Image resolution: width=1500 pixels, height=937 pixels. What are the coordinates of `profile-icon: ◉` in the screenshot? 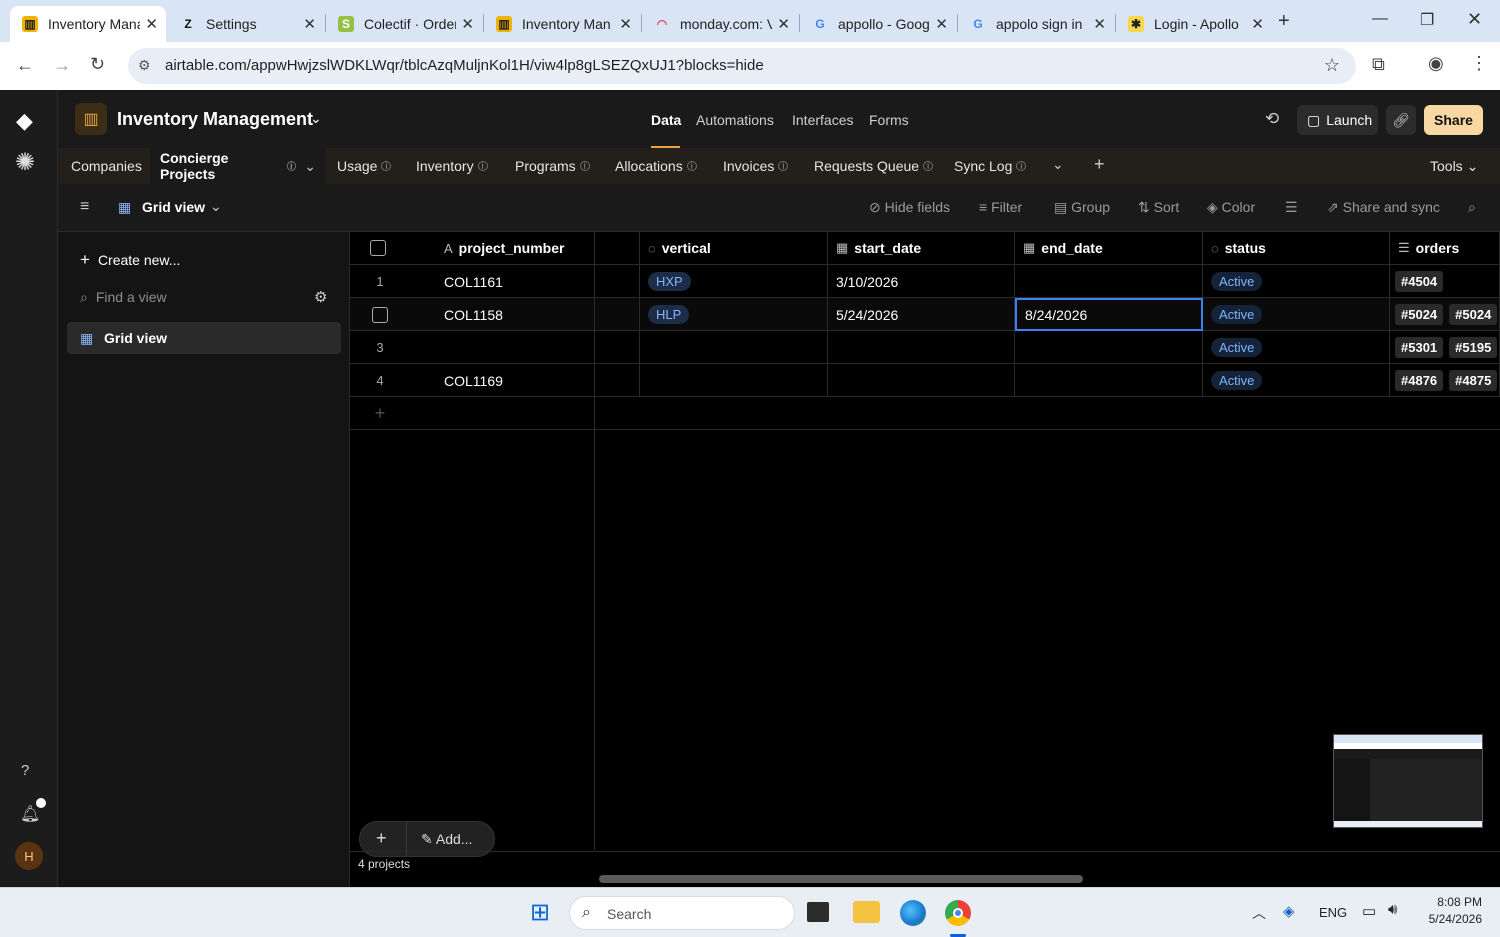 It's located at (1436, 63).